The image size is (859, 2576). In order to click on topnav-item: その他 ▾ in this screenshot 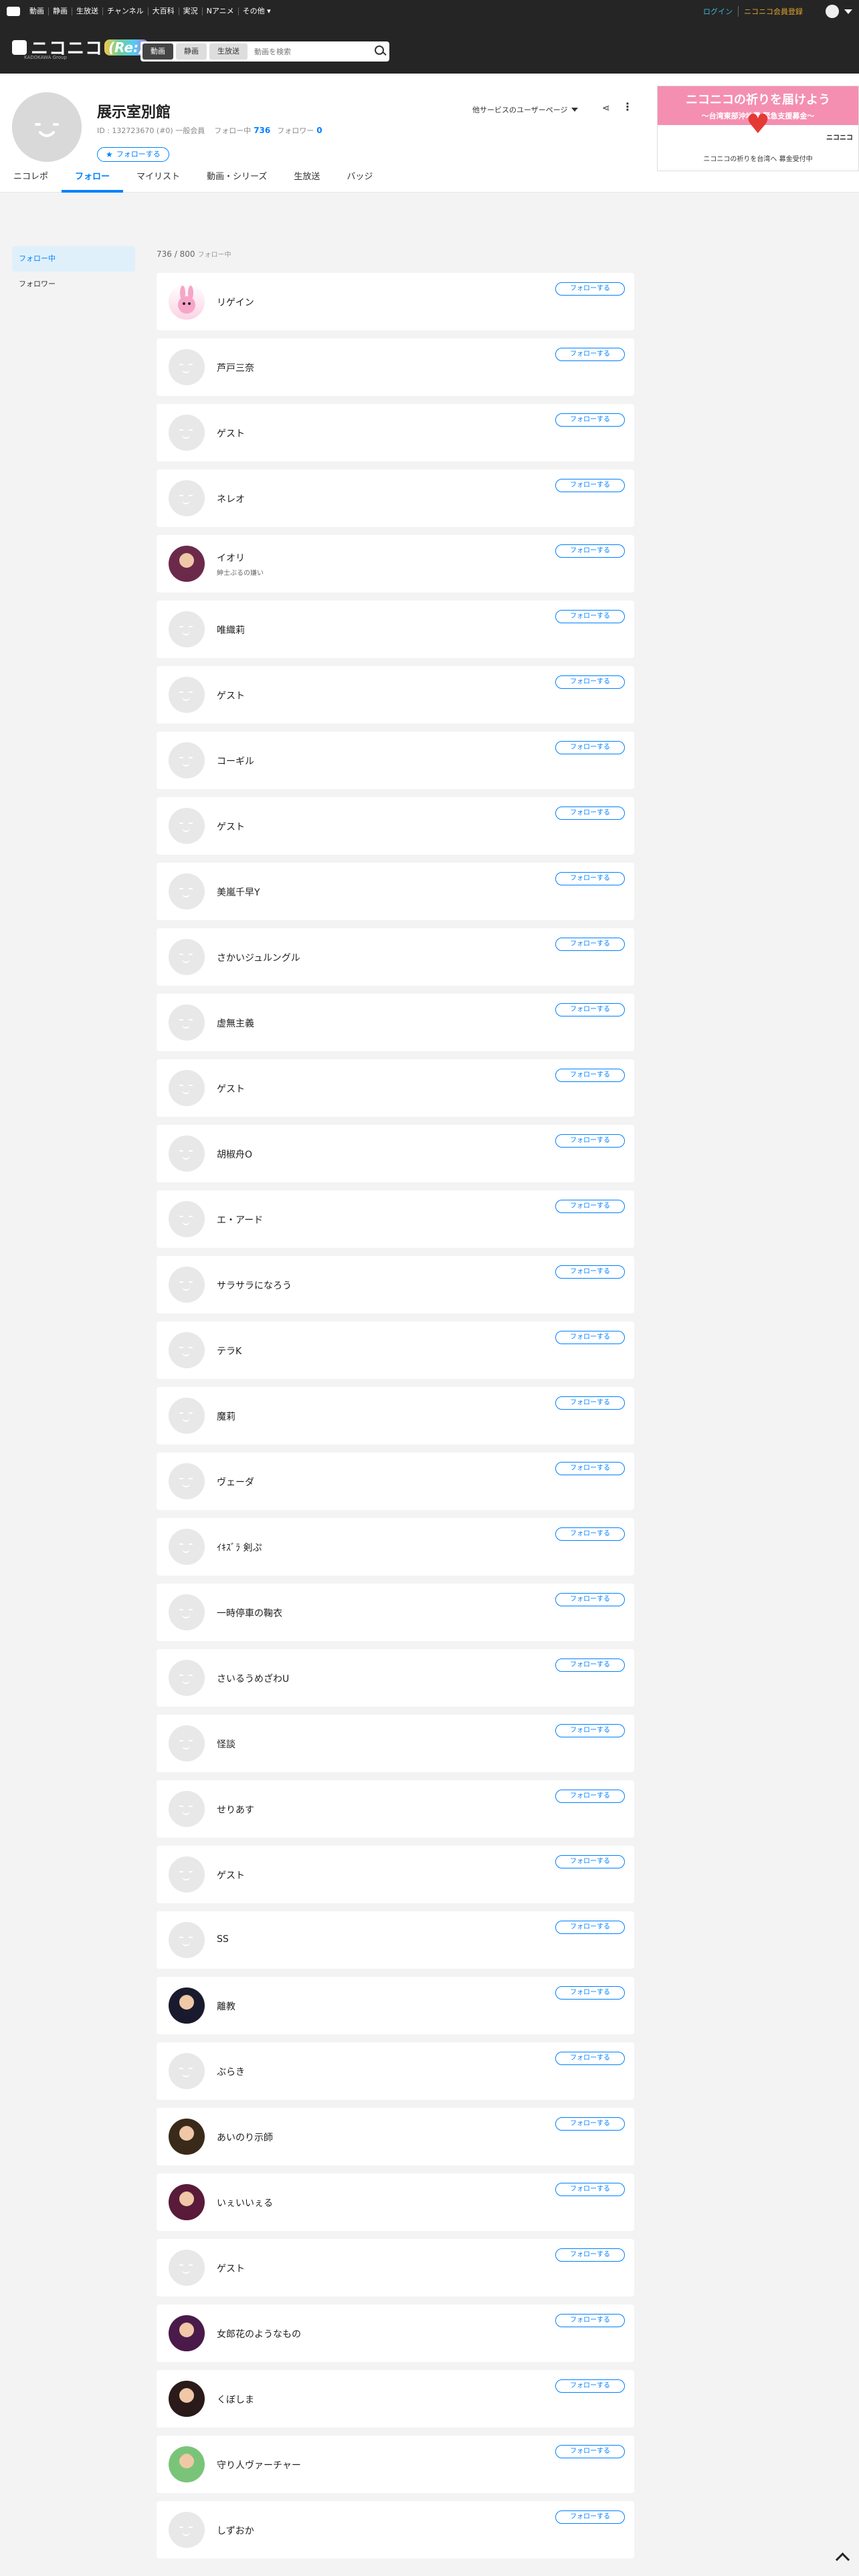, I will do `click(256, 11)`.